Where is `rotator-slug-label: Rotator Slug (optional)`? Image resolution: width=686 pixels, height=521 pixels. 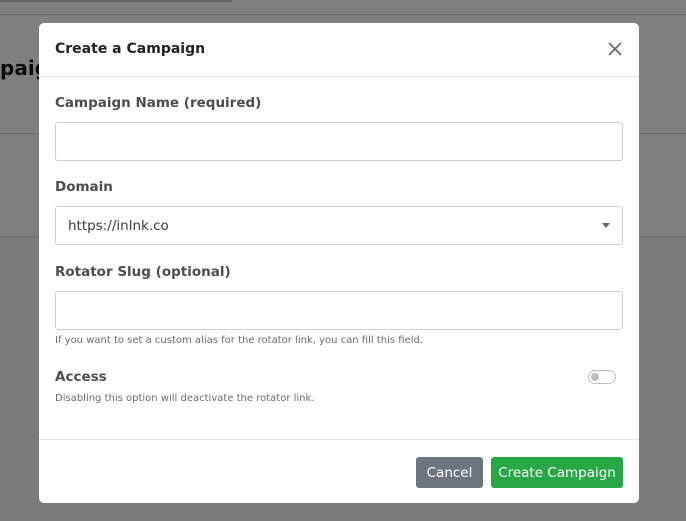 rotator-slug-label: Rotator Slug (optional) is located at coordinates (143, 272).